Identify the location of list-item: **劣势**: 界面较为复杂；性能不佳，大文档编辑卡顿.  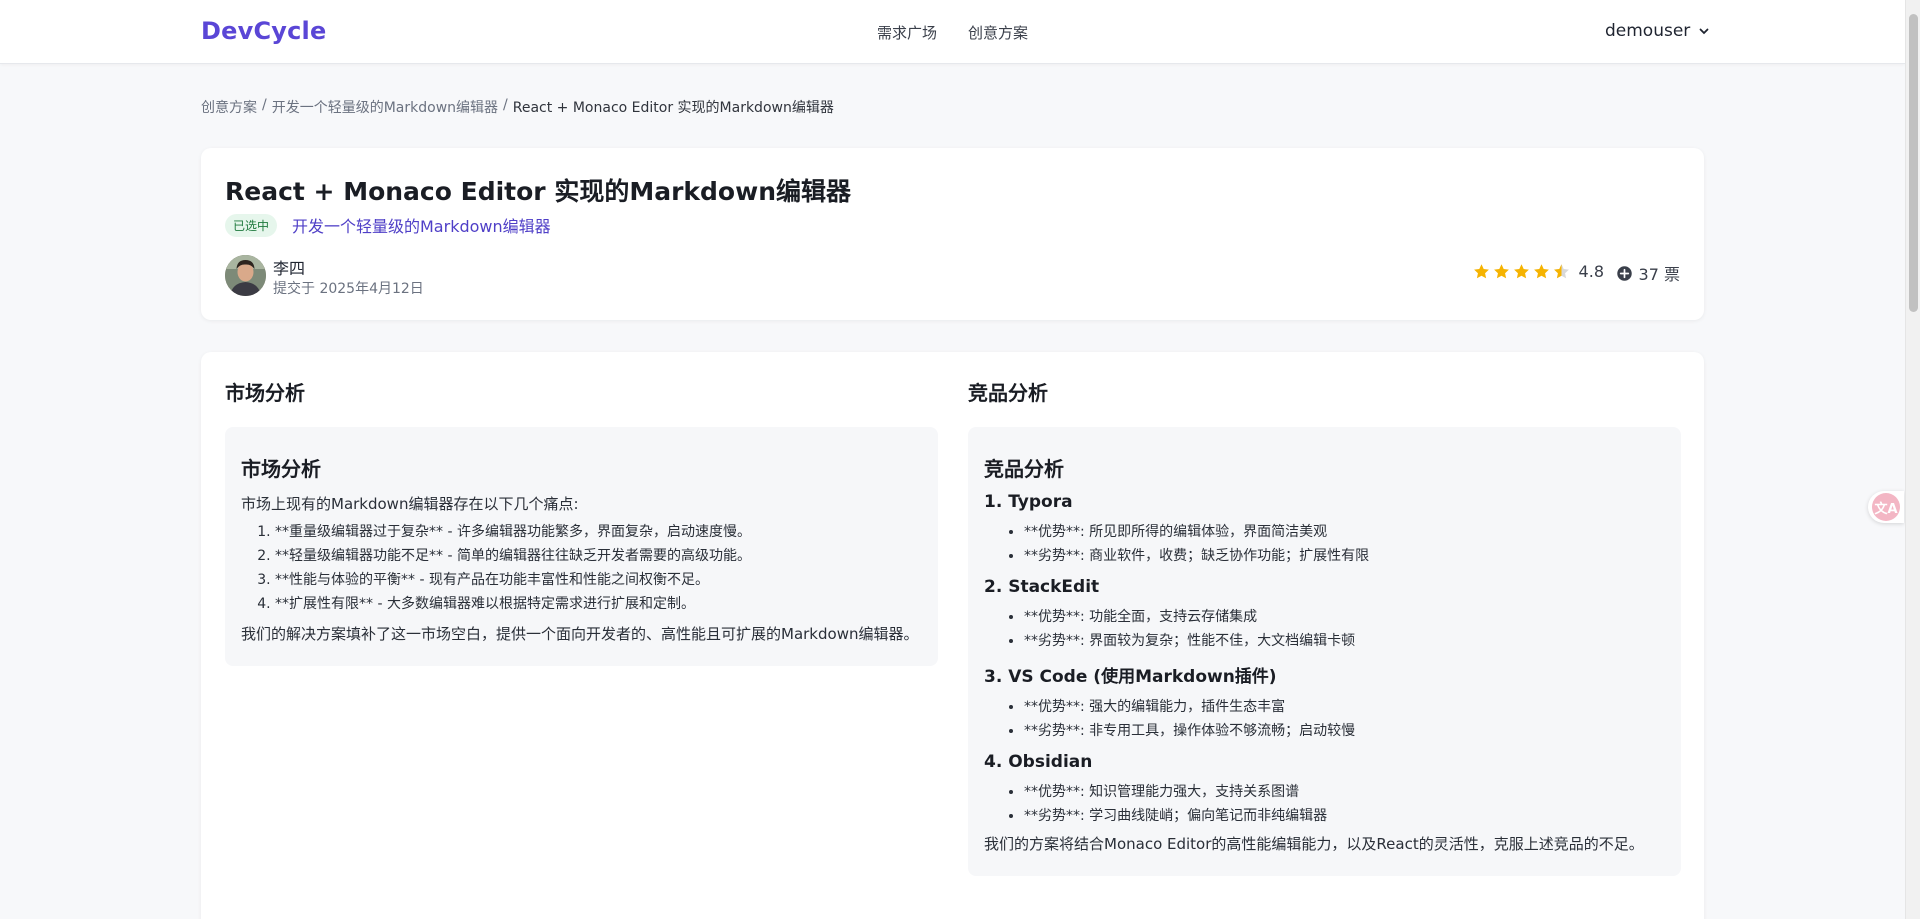
(1344, 641).